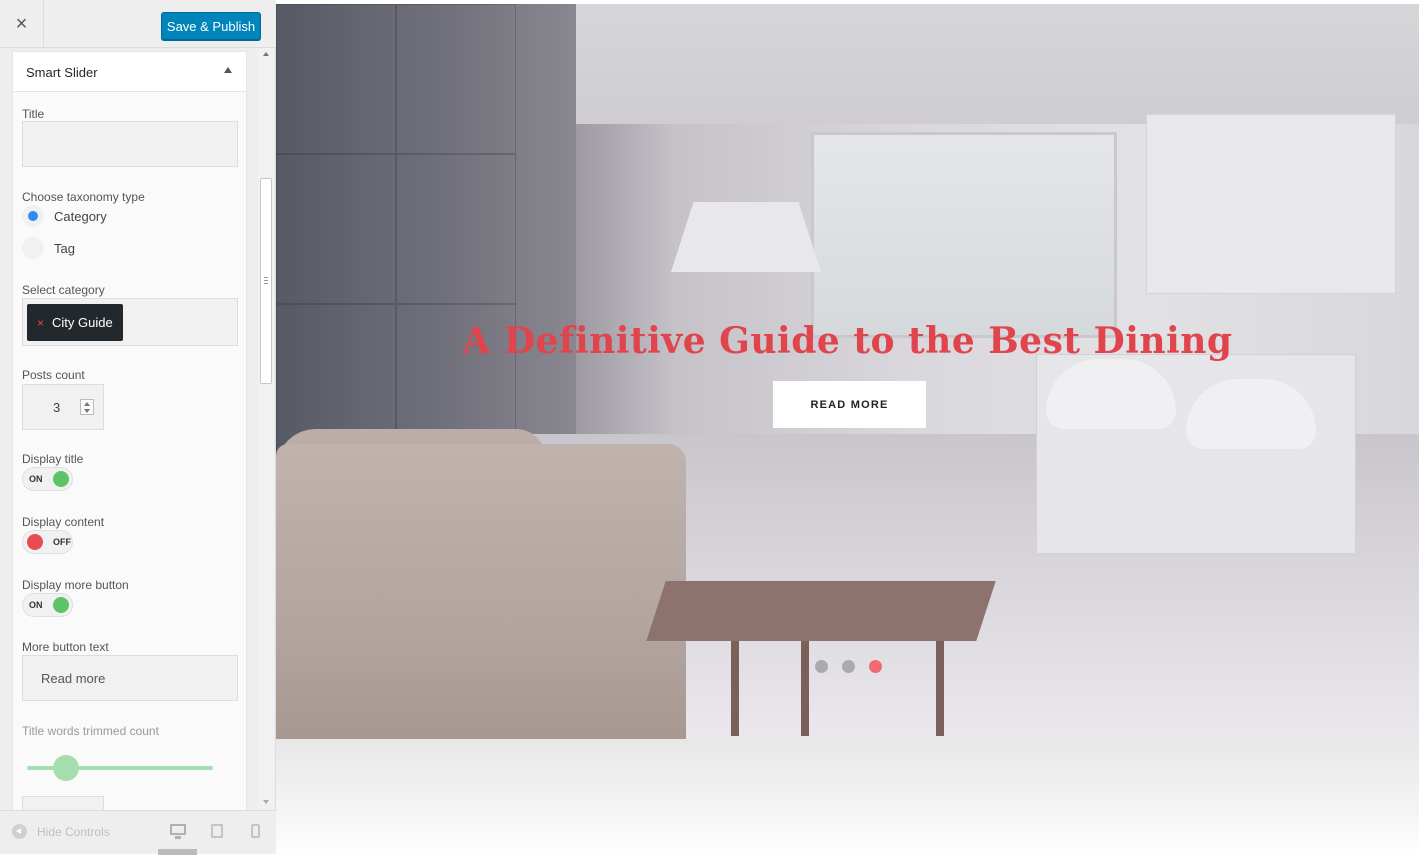 The width and height of the screenshot is (1419, 855). I want to click on close-icon: ×, so click(21, 23).